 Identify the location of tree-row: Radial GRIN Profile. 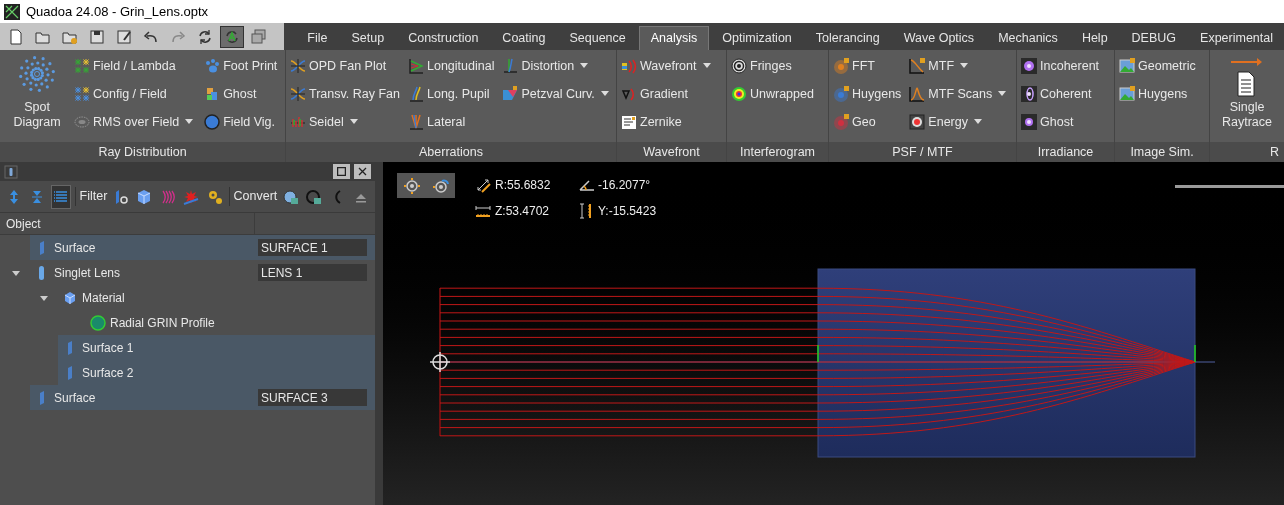
(230, 322).